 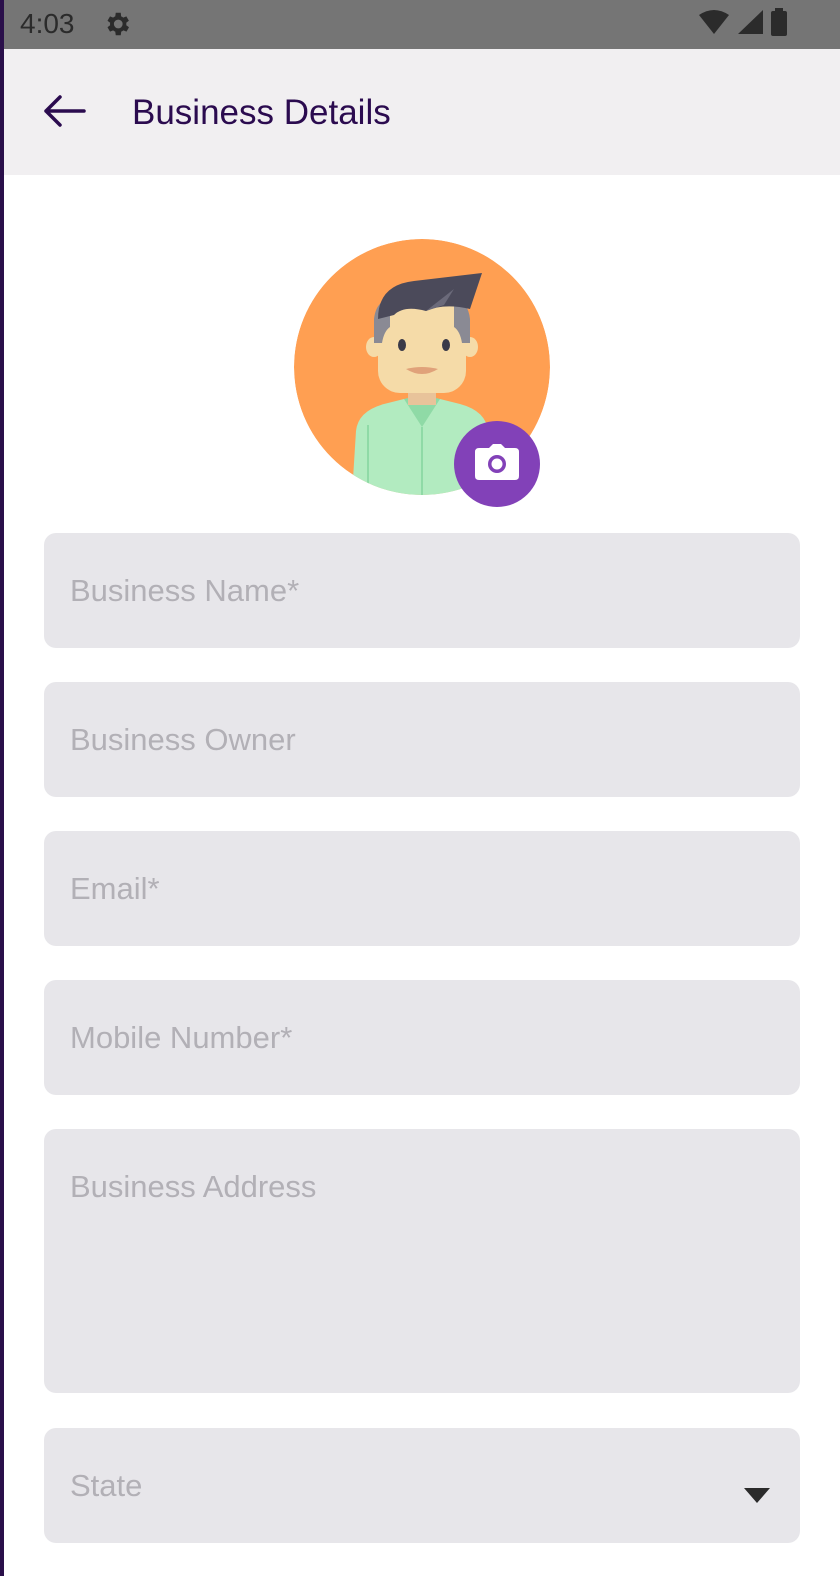 What do you see at coordinates (193, 1186) in the screenshot?
I see `business-address-placeholder: Business Address` at bounding box center [193, 1186].